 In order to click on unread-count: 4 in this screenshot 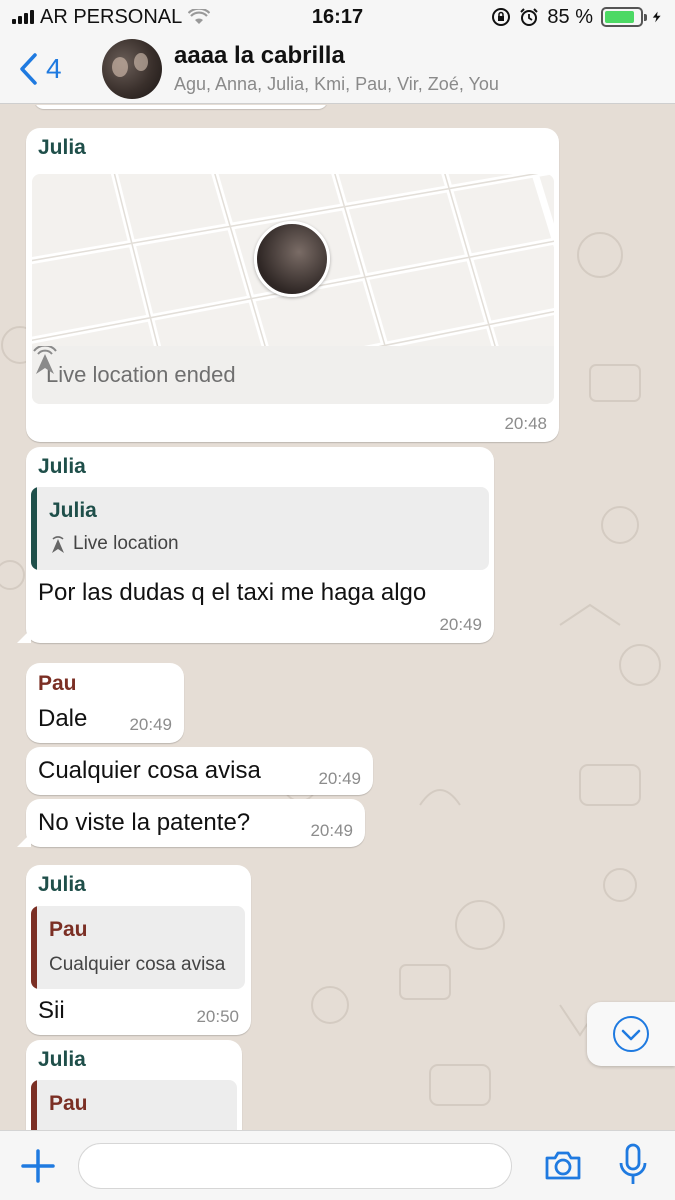, I will do `click(54, 68)`.